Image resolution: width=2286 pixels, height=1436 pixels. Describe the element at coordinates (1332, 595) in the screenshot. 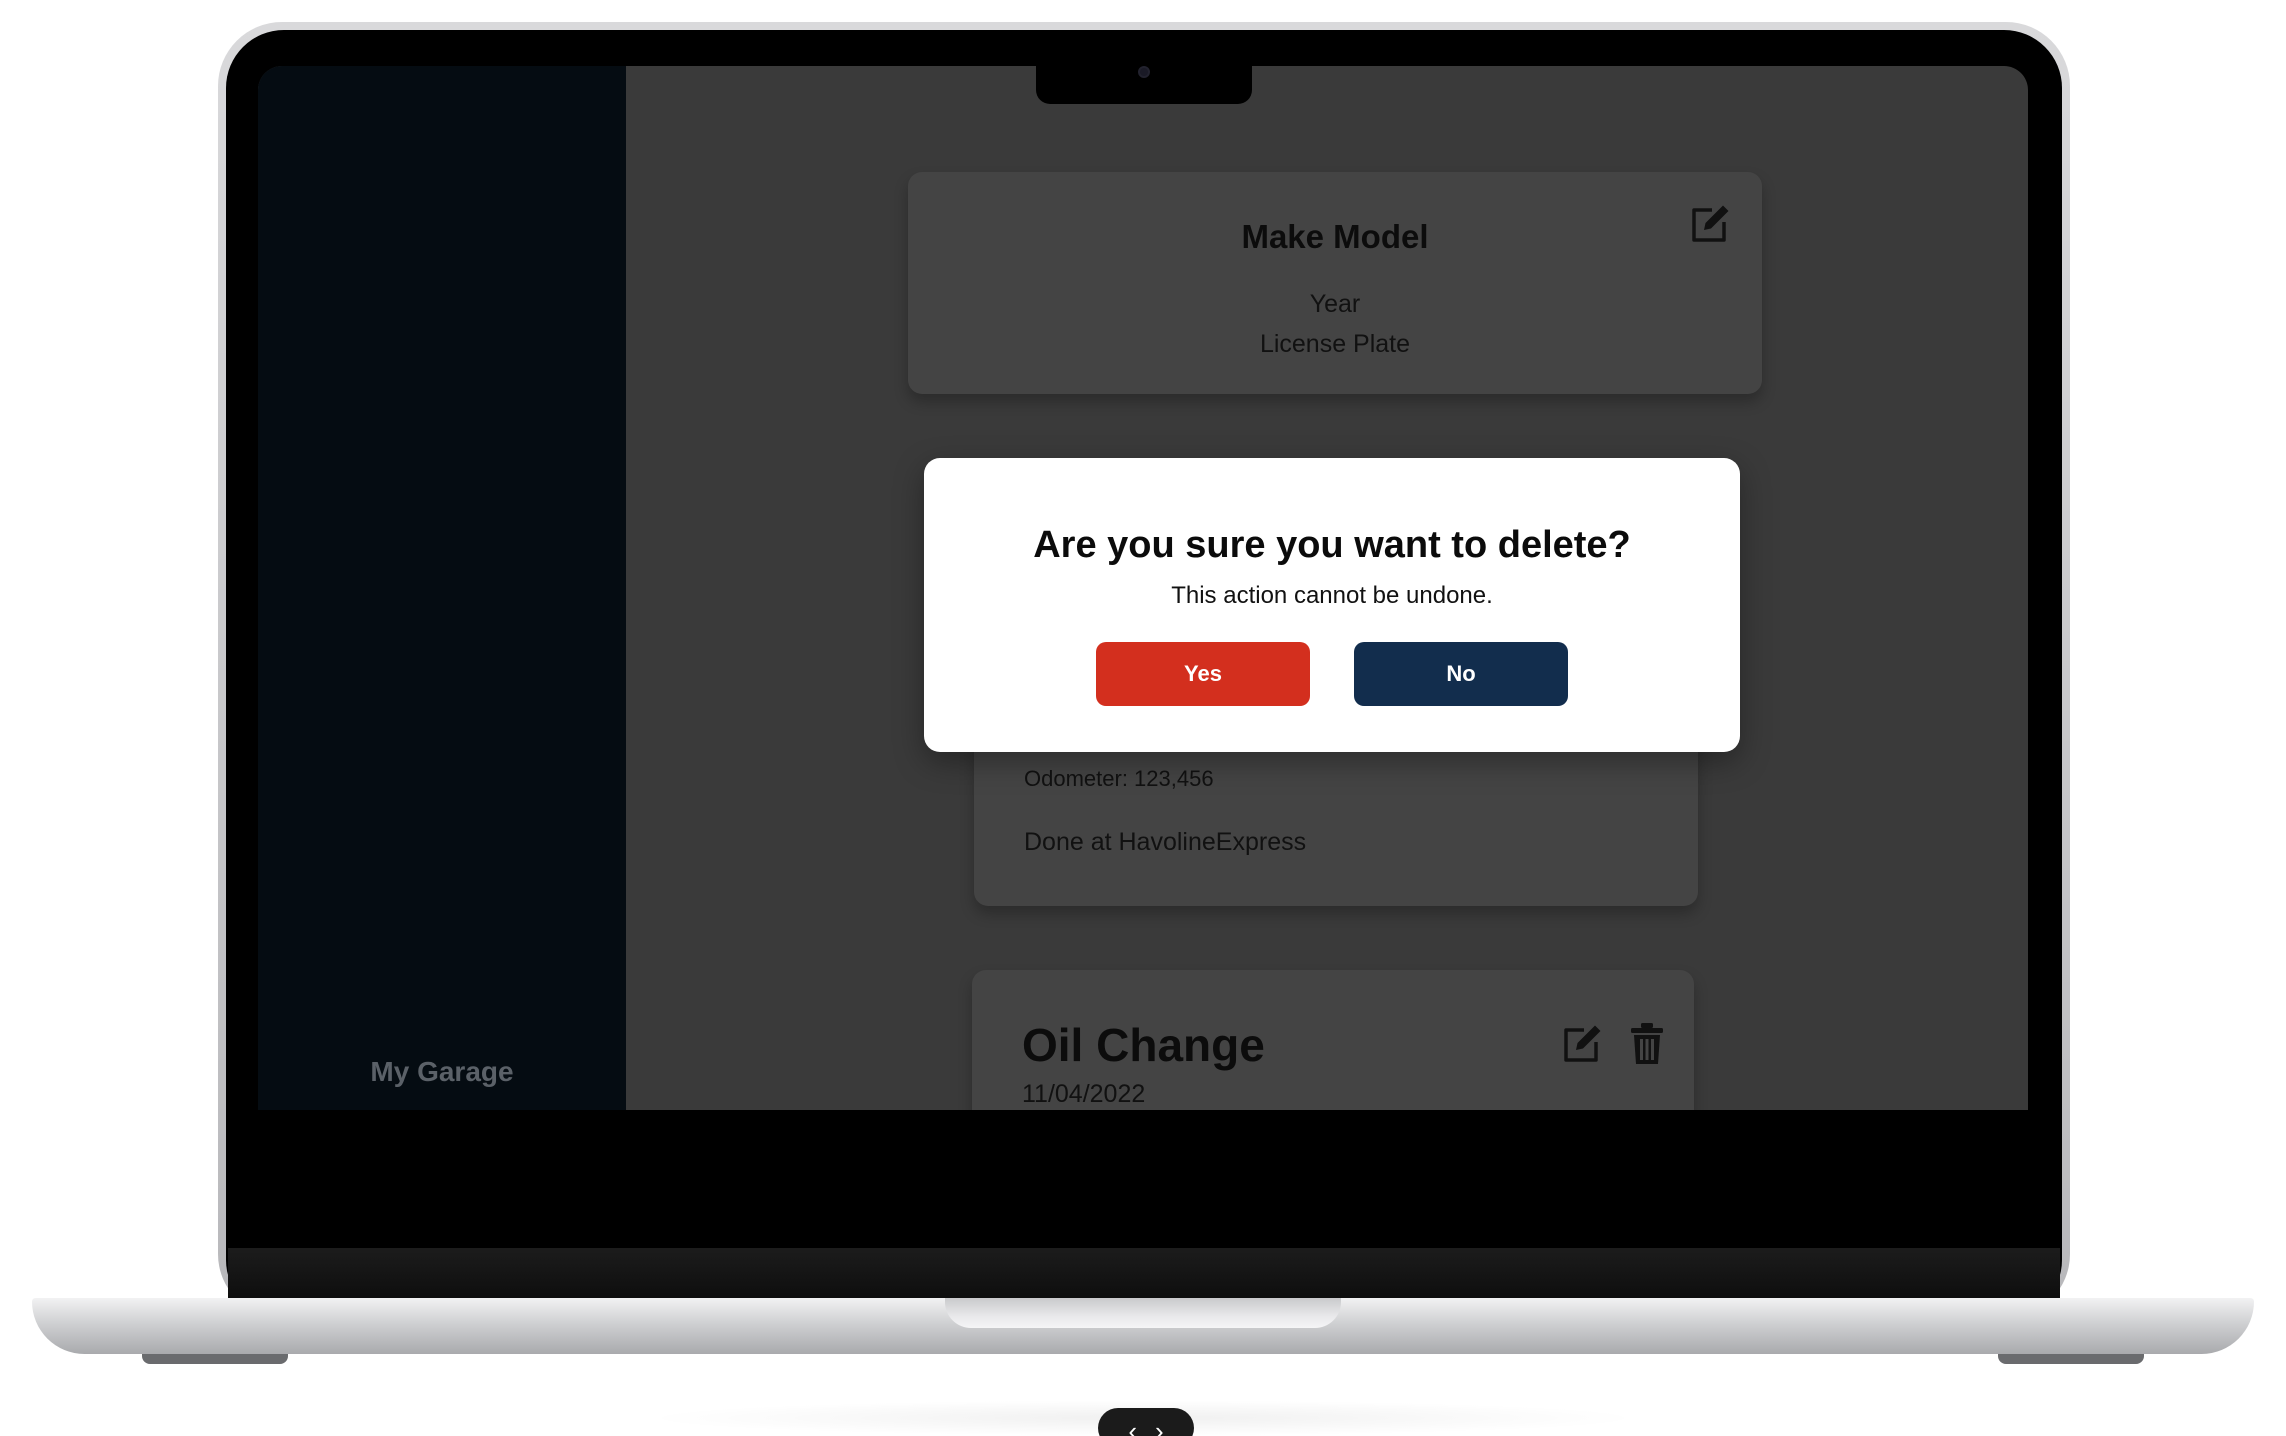

I see `dialog-message: This action cannot be undone.` at that location.